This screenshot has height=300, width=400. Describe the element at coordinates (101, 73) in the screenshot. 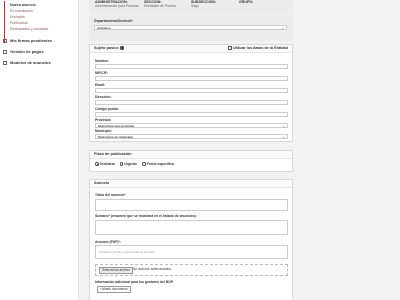

I see `nif-label: NIF/CIF:` at that location.